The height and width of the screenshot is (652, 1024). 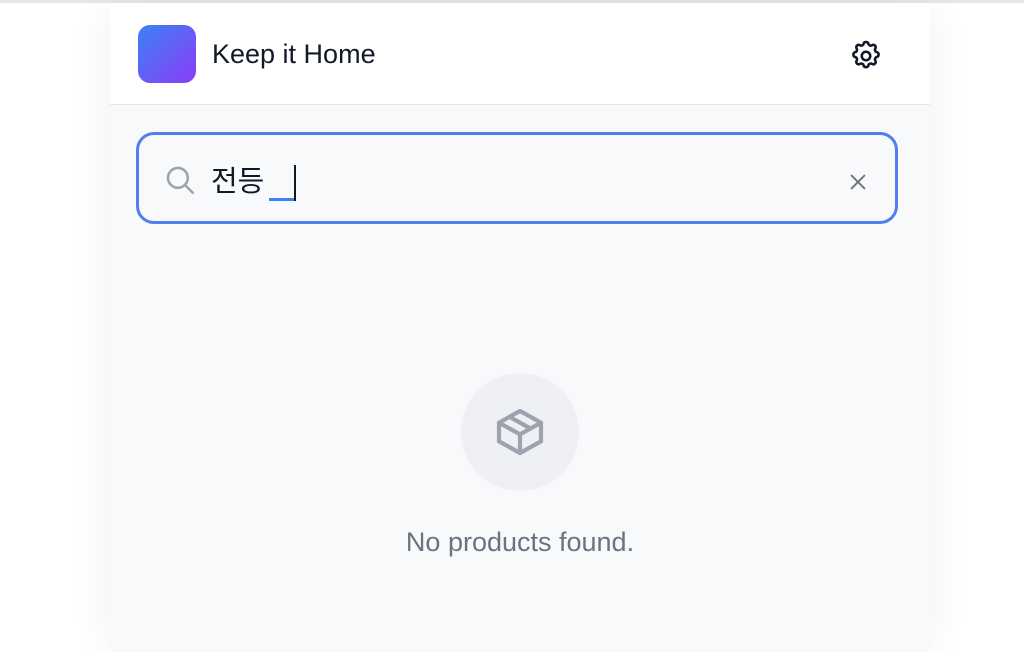 What do you see at coordinates (282, 199) in the screenshot?
I see `ime-composition-underline` at bounding box center [282, 199].